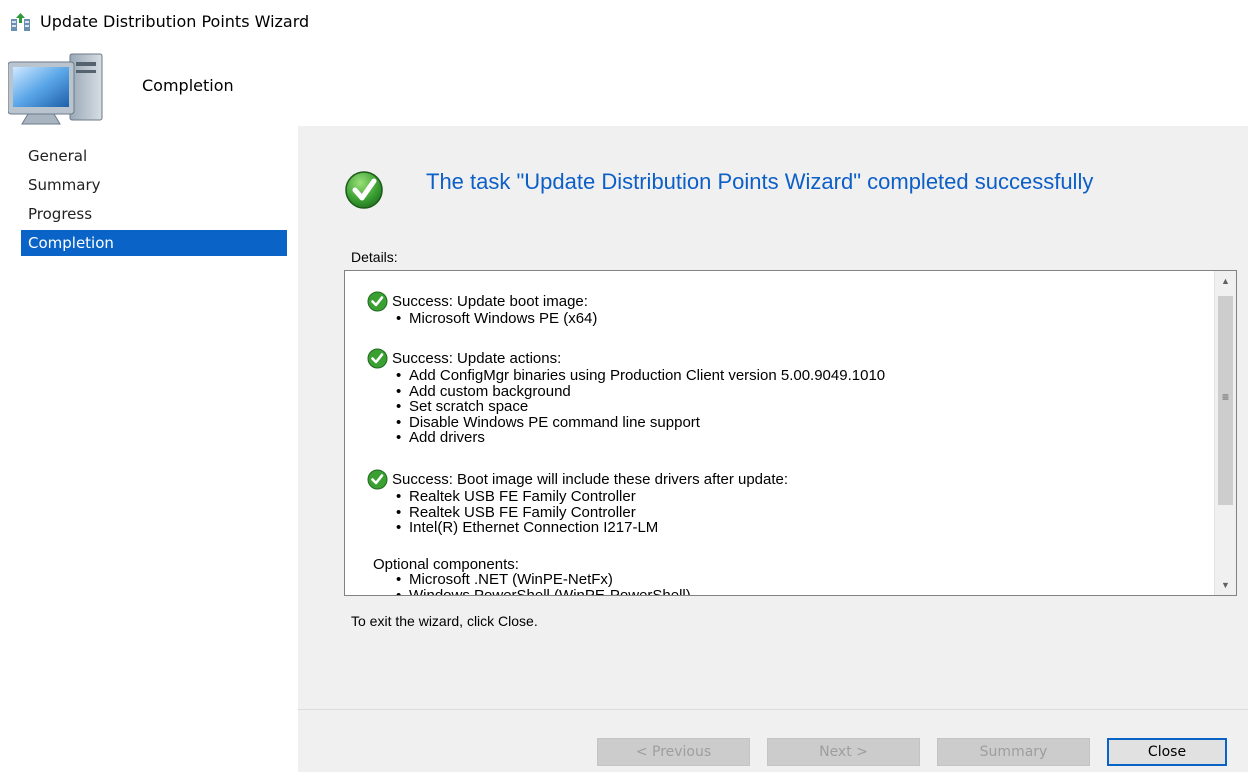 The image size is (1248, 772). Describe the element at coordinates (640, 407) in the screenshot. I see `detail-item: Set scratch space` at that location.